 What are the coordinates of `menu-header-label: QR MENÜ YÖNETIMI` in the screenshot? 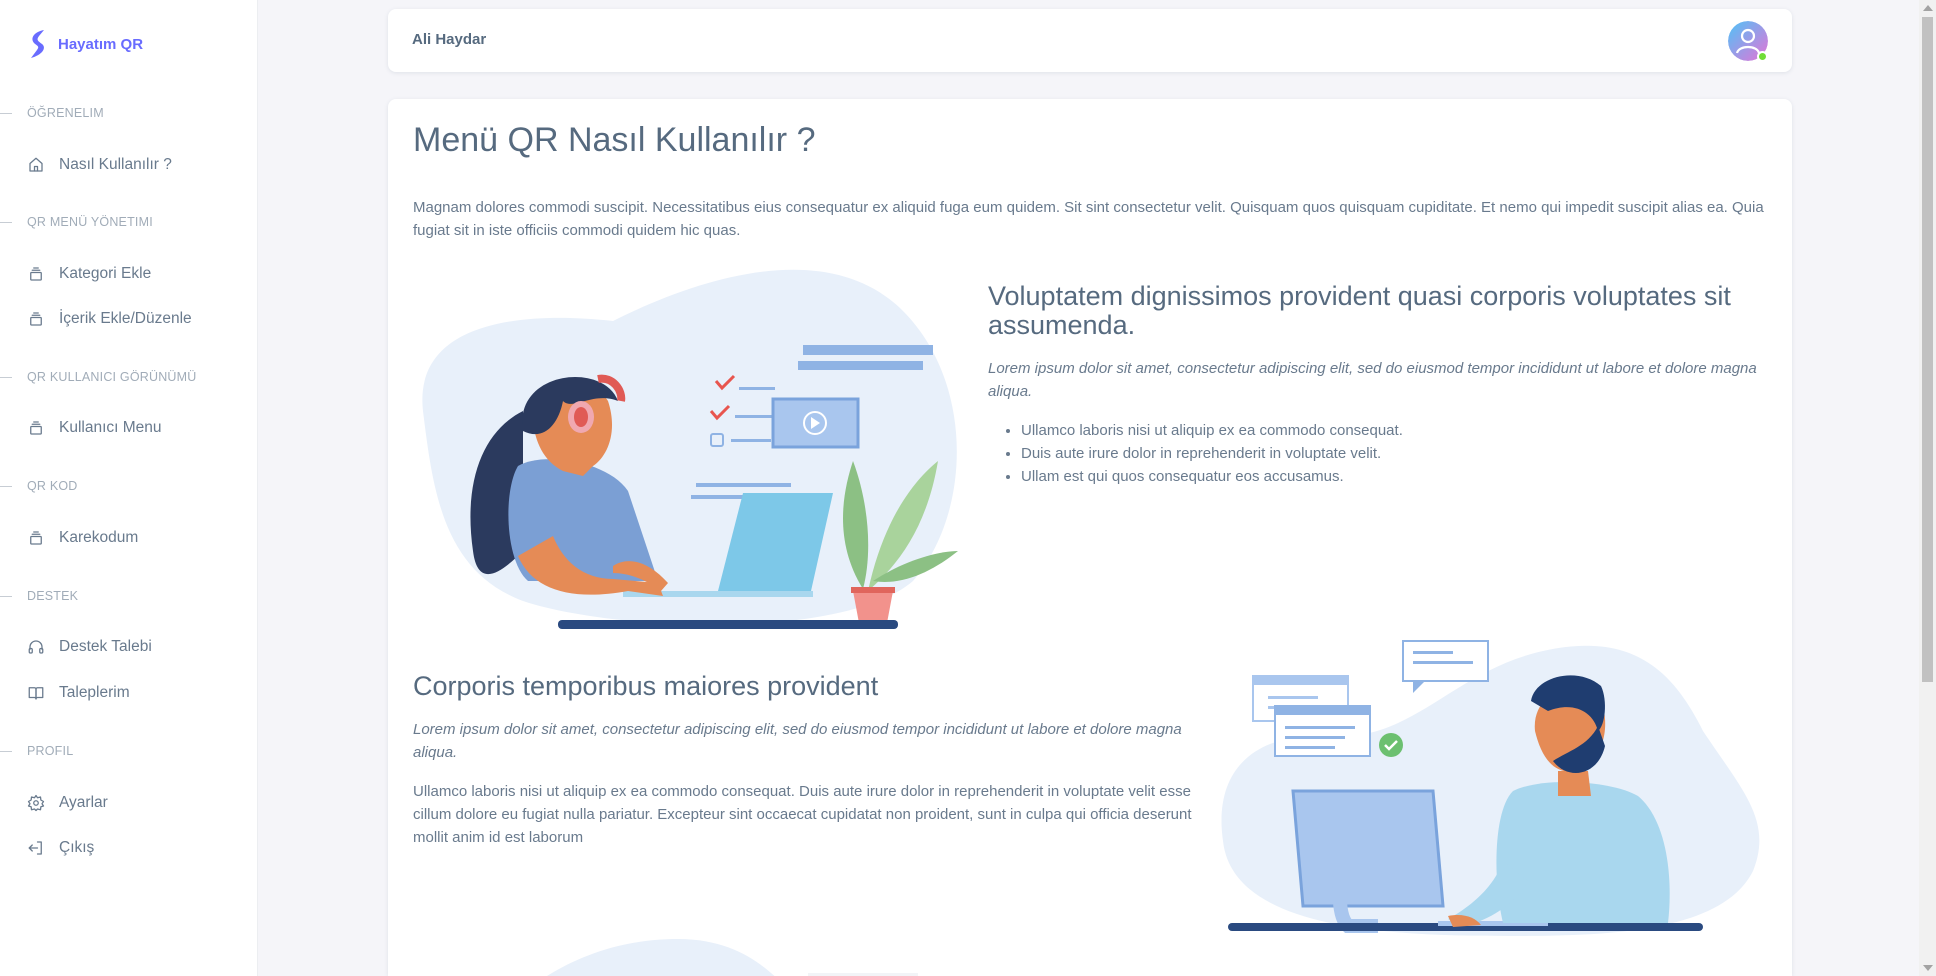 It's located at (90, 222).